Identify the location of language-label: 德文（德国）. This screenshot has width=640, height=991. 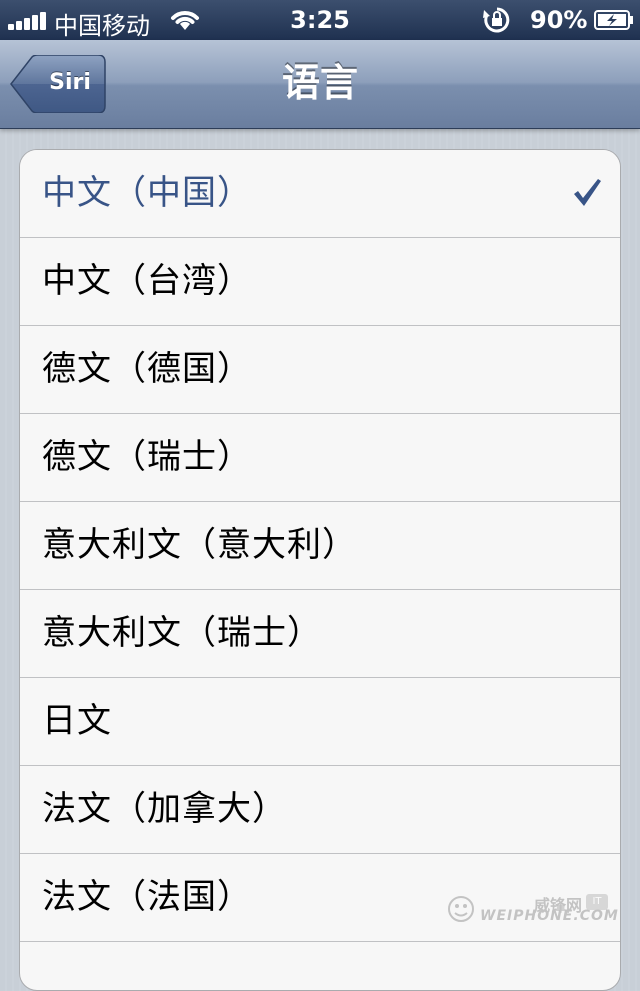
(147, 369).